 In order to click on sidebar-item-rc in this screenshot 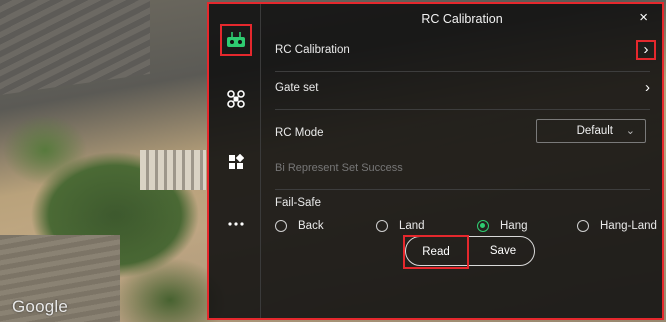, I will do `click(236, 40)`.